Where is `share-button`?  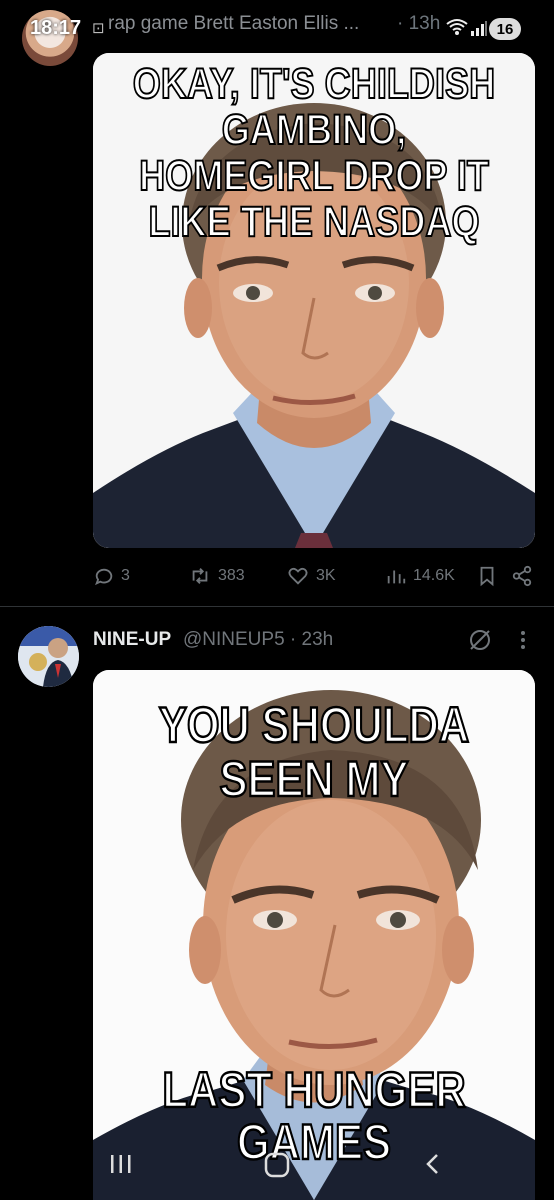
share-button is located at coordinates (522, 576).